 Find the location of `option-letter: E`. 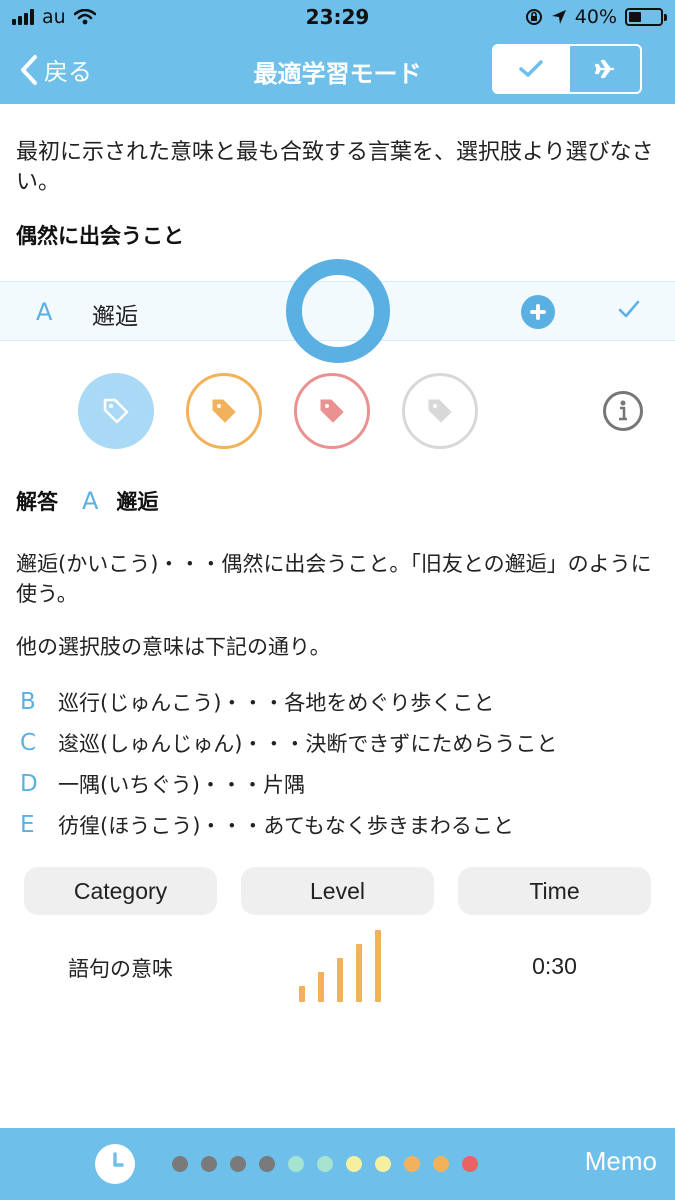

option-letter: E is located at coordinates (27, 824).